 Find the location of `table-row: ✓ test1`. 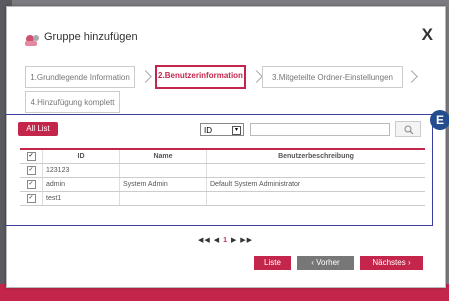

table-row: ✓ test1 is located at coordinates (222, 198).